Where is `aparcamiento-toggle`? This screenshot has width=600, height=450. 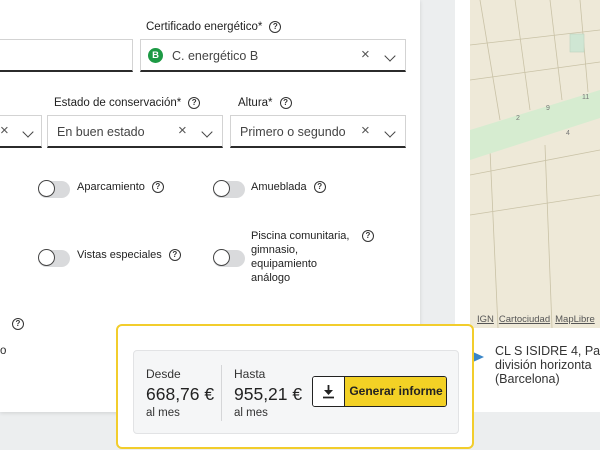
aparcamiento-toggle is located at coordinates (54, 189).